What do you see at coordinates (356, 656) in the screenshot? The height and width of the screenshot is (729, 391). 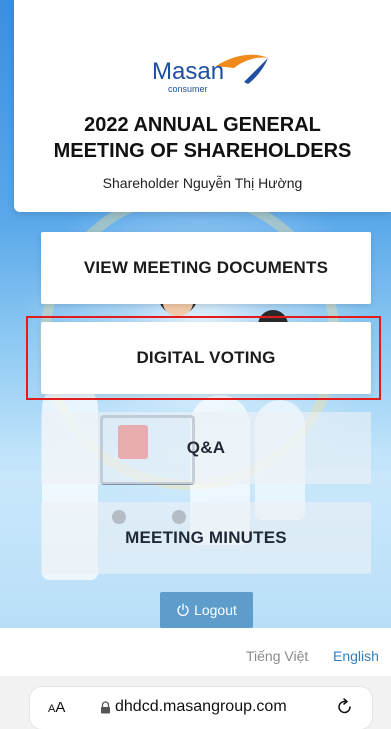 I see `language-english-link: English` at bounding box center [356, 656].